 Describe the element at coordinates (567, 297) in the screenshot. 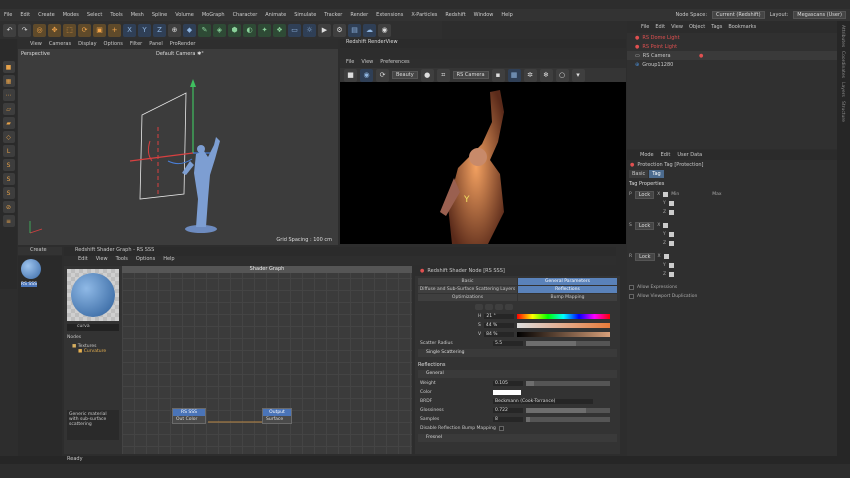

I see `tab-bump-mapping: Bump Mapping` at that location.